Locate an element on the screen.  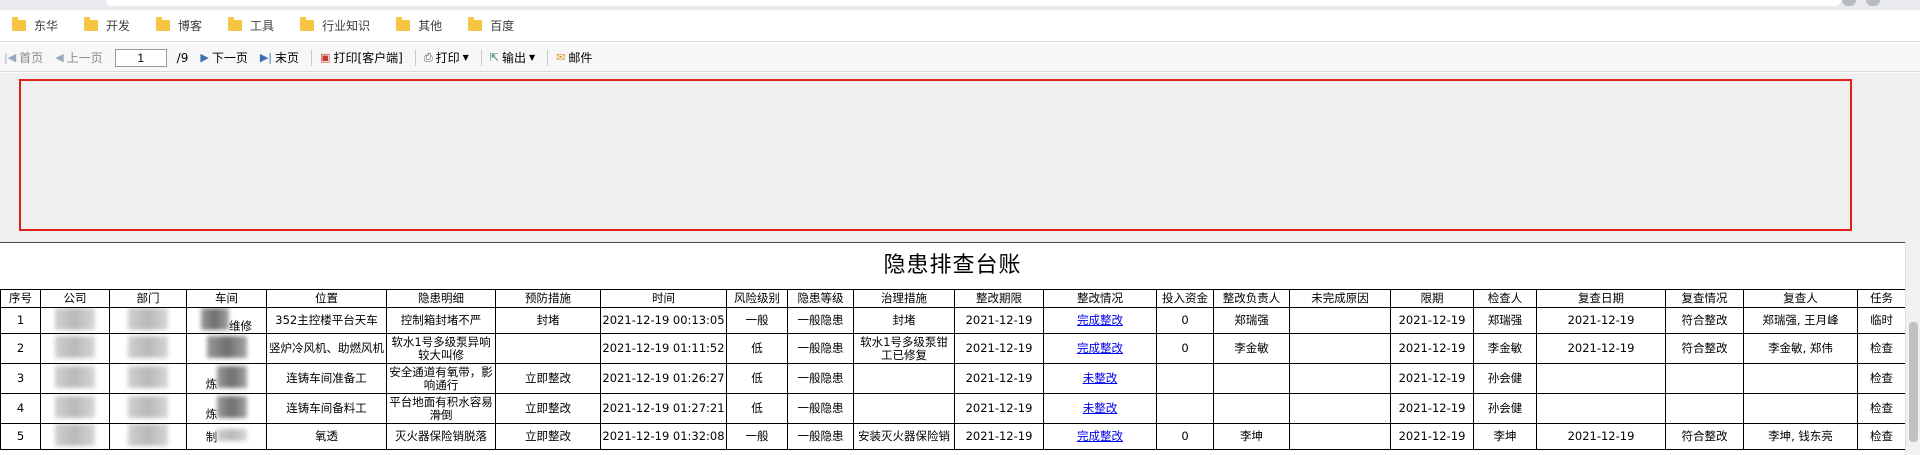
column-header: 序号 is located at coordinates (20, 298).